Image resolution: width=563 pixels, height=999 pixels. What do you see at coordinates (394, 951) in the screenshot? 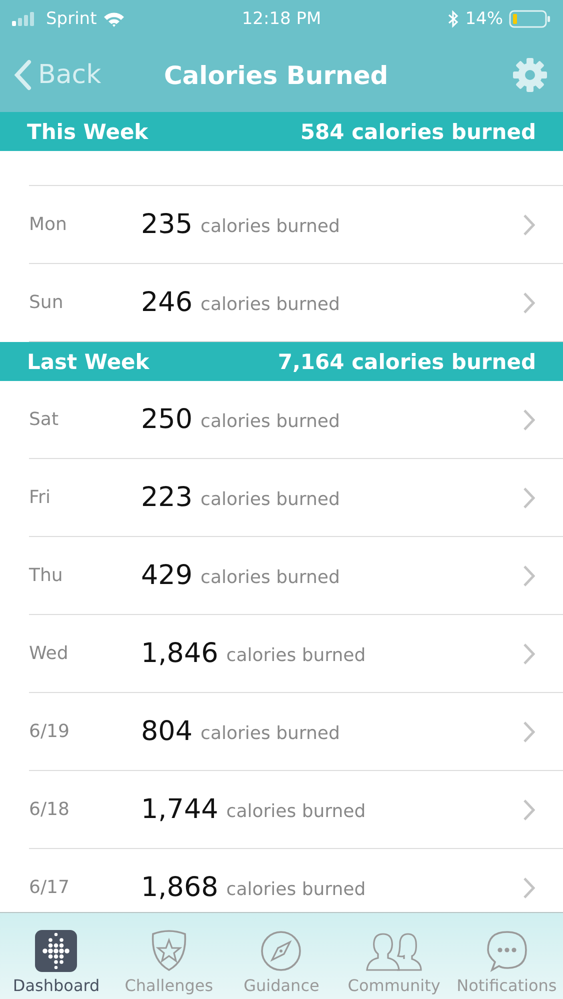
I see `people-icon` at bounding box center [394, 951].